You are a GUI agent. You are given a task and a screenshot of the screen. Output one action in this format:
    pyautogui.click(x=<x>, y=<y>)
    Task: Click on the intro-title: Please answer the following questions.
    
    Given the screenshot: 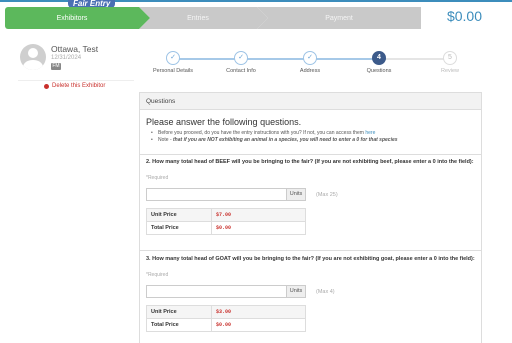 What is the action you would take?
    pyautogui.click(x=224, y=122)
    